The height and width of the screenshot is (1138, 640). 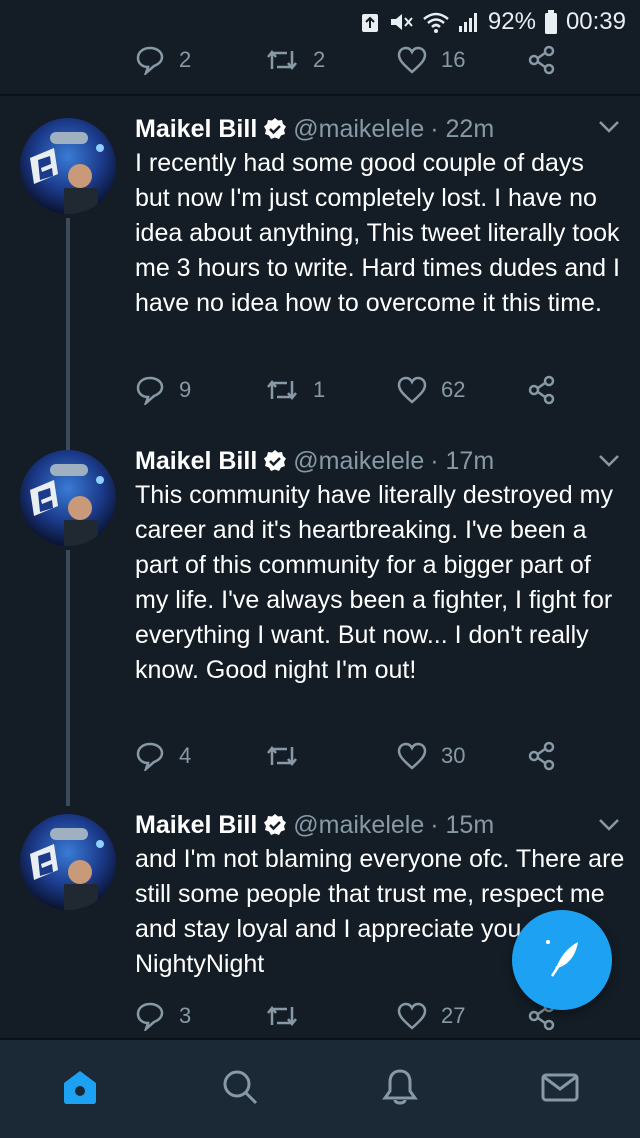 I want to click on home-icon, so click(x=80, y=1089).